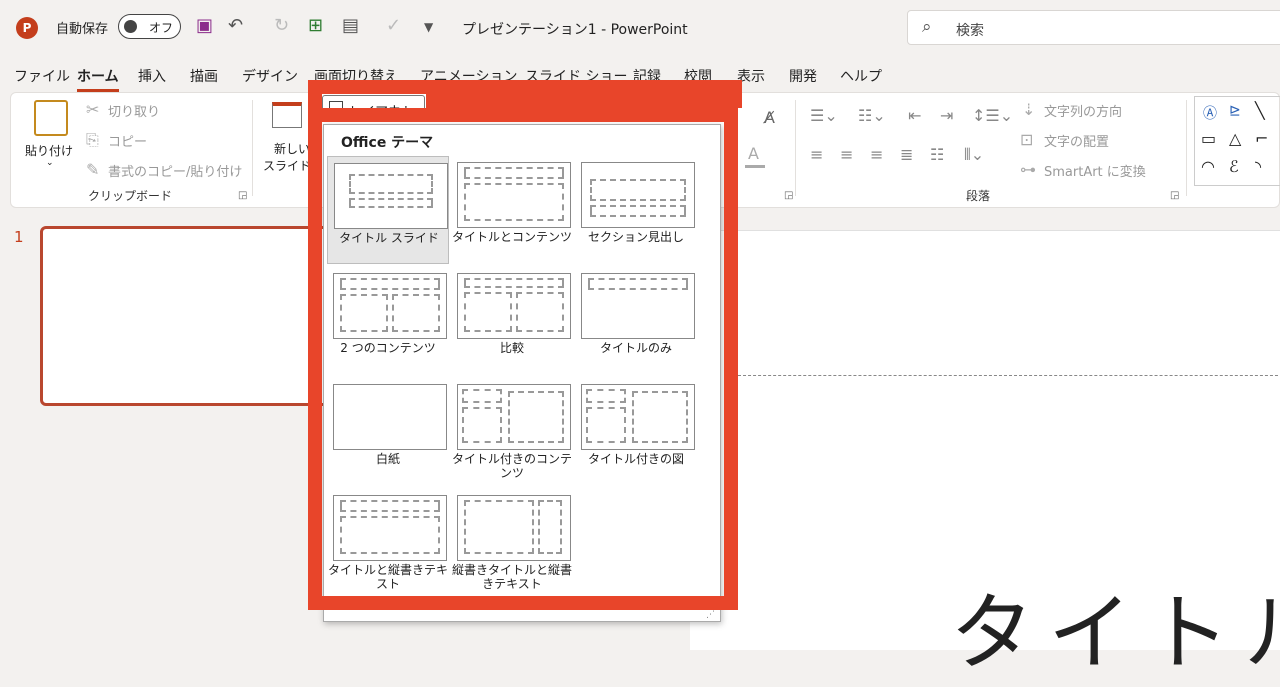 The height and width of the screenshot is (687, 1280). I want to click on layout-item-vertical-title-text: 縦書きタイトルと縦書きテキスト, so click(512, 543).